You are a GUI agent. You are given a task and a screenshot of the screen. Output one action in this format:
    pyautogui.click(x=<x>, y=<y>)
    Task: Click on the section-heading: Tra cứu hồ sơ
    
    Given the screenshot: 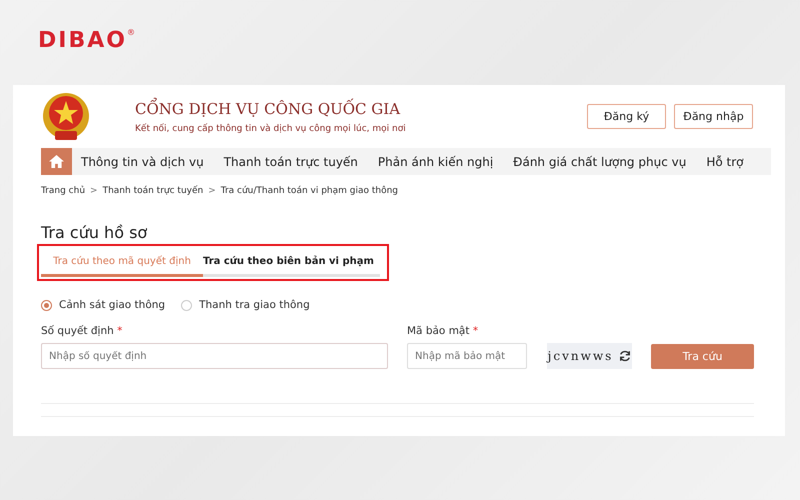 What is the action you would take?
    pyautogui.click(x=94, y=232)
    